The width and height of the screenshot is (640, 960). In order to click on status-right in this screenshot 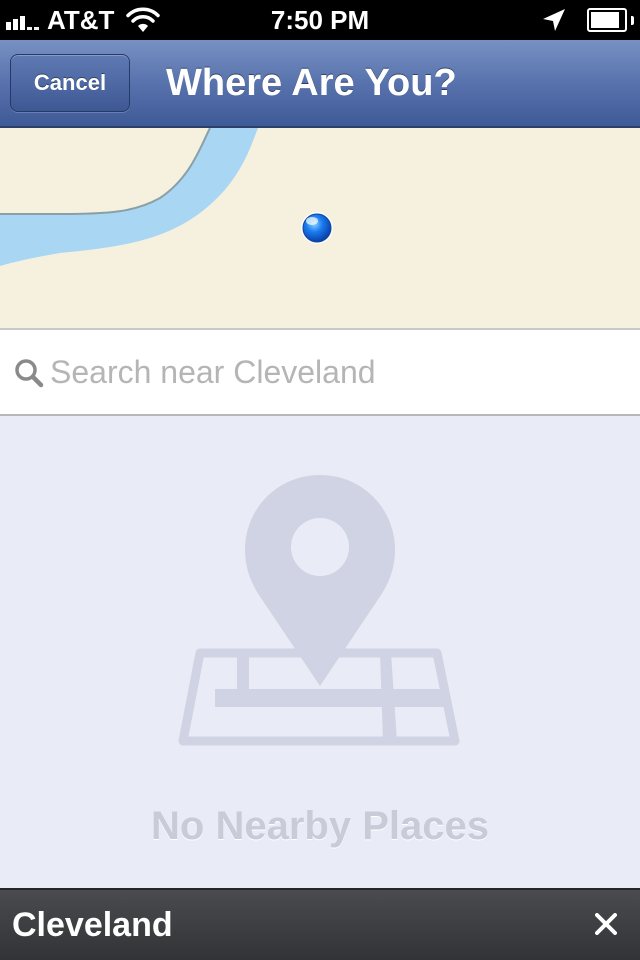, I will do `click(587, 20)`.